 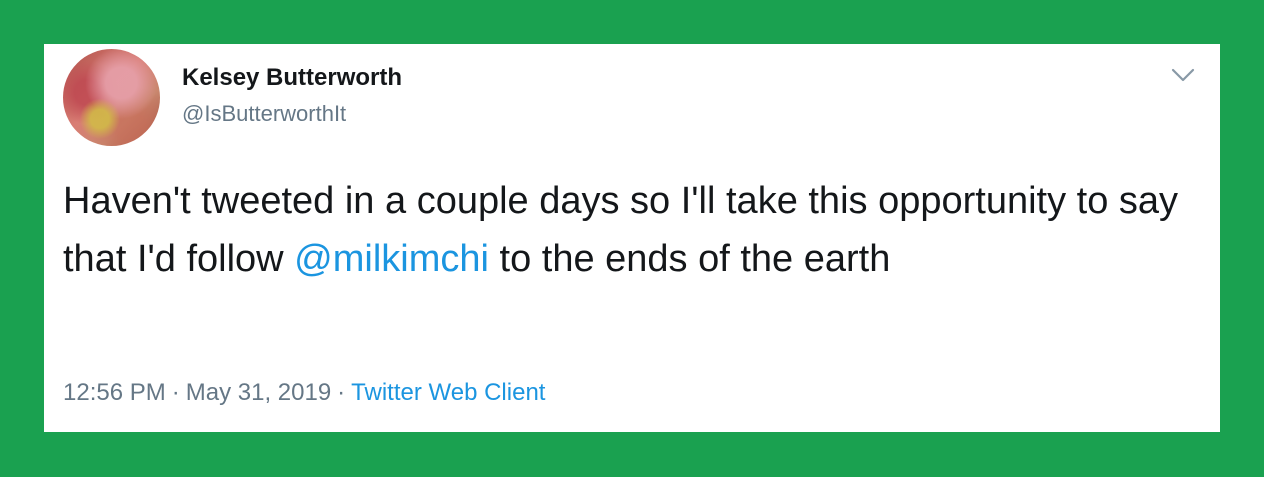 I want to click on tweet-client-link: Twitter Web Client, so click(x=448, y=392).